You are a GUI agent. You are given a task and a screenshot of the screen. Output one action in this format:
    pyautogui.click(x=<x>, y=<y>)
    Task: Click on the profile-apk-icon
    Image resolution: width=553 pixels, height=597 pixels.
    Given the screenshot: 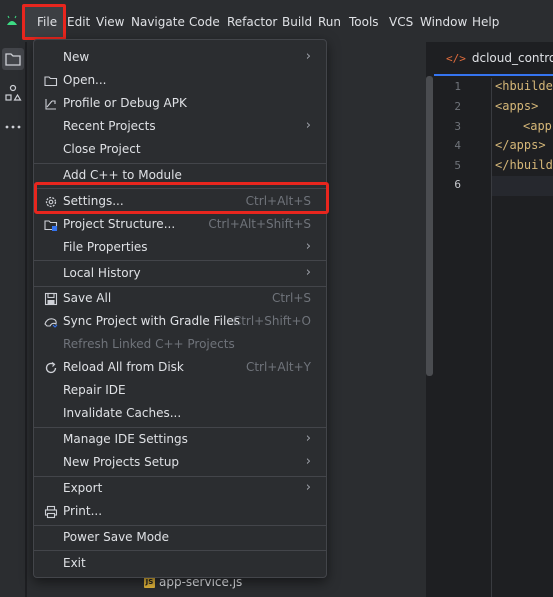 What is the action you would take?
    pyautogui.click(x=50, y=104)
    